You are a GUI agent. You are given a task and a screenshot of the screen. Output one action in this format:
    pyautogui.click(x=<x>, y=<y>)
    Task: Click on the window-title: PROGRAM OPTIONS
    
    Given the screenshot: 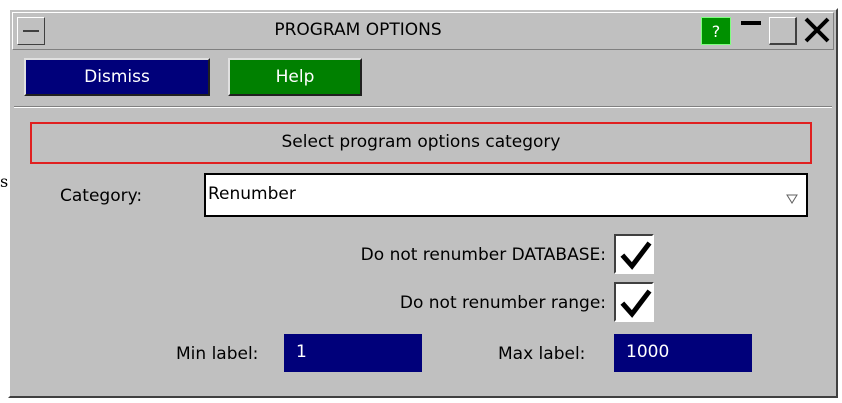 What is the action you would take?
    pyautogui.click(x=358, y=30)
    